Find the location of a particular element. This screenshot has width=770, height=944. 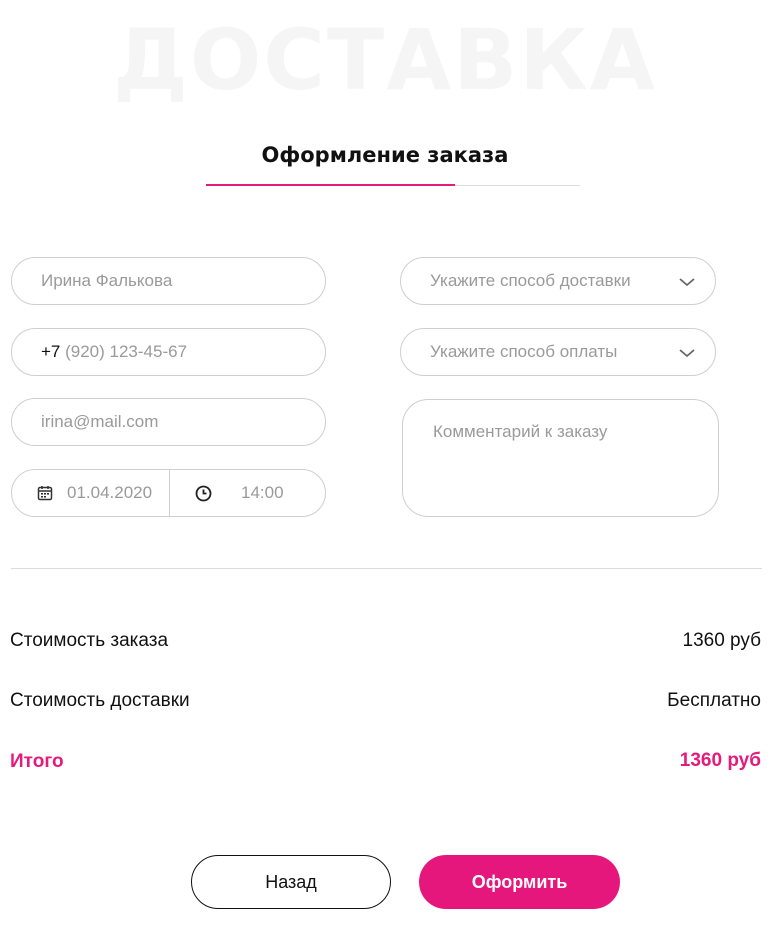

payment-select-label: Укажите способ оплаты is located at coordinates (524, 351).